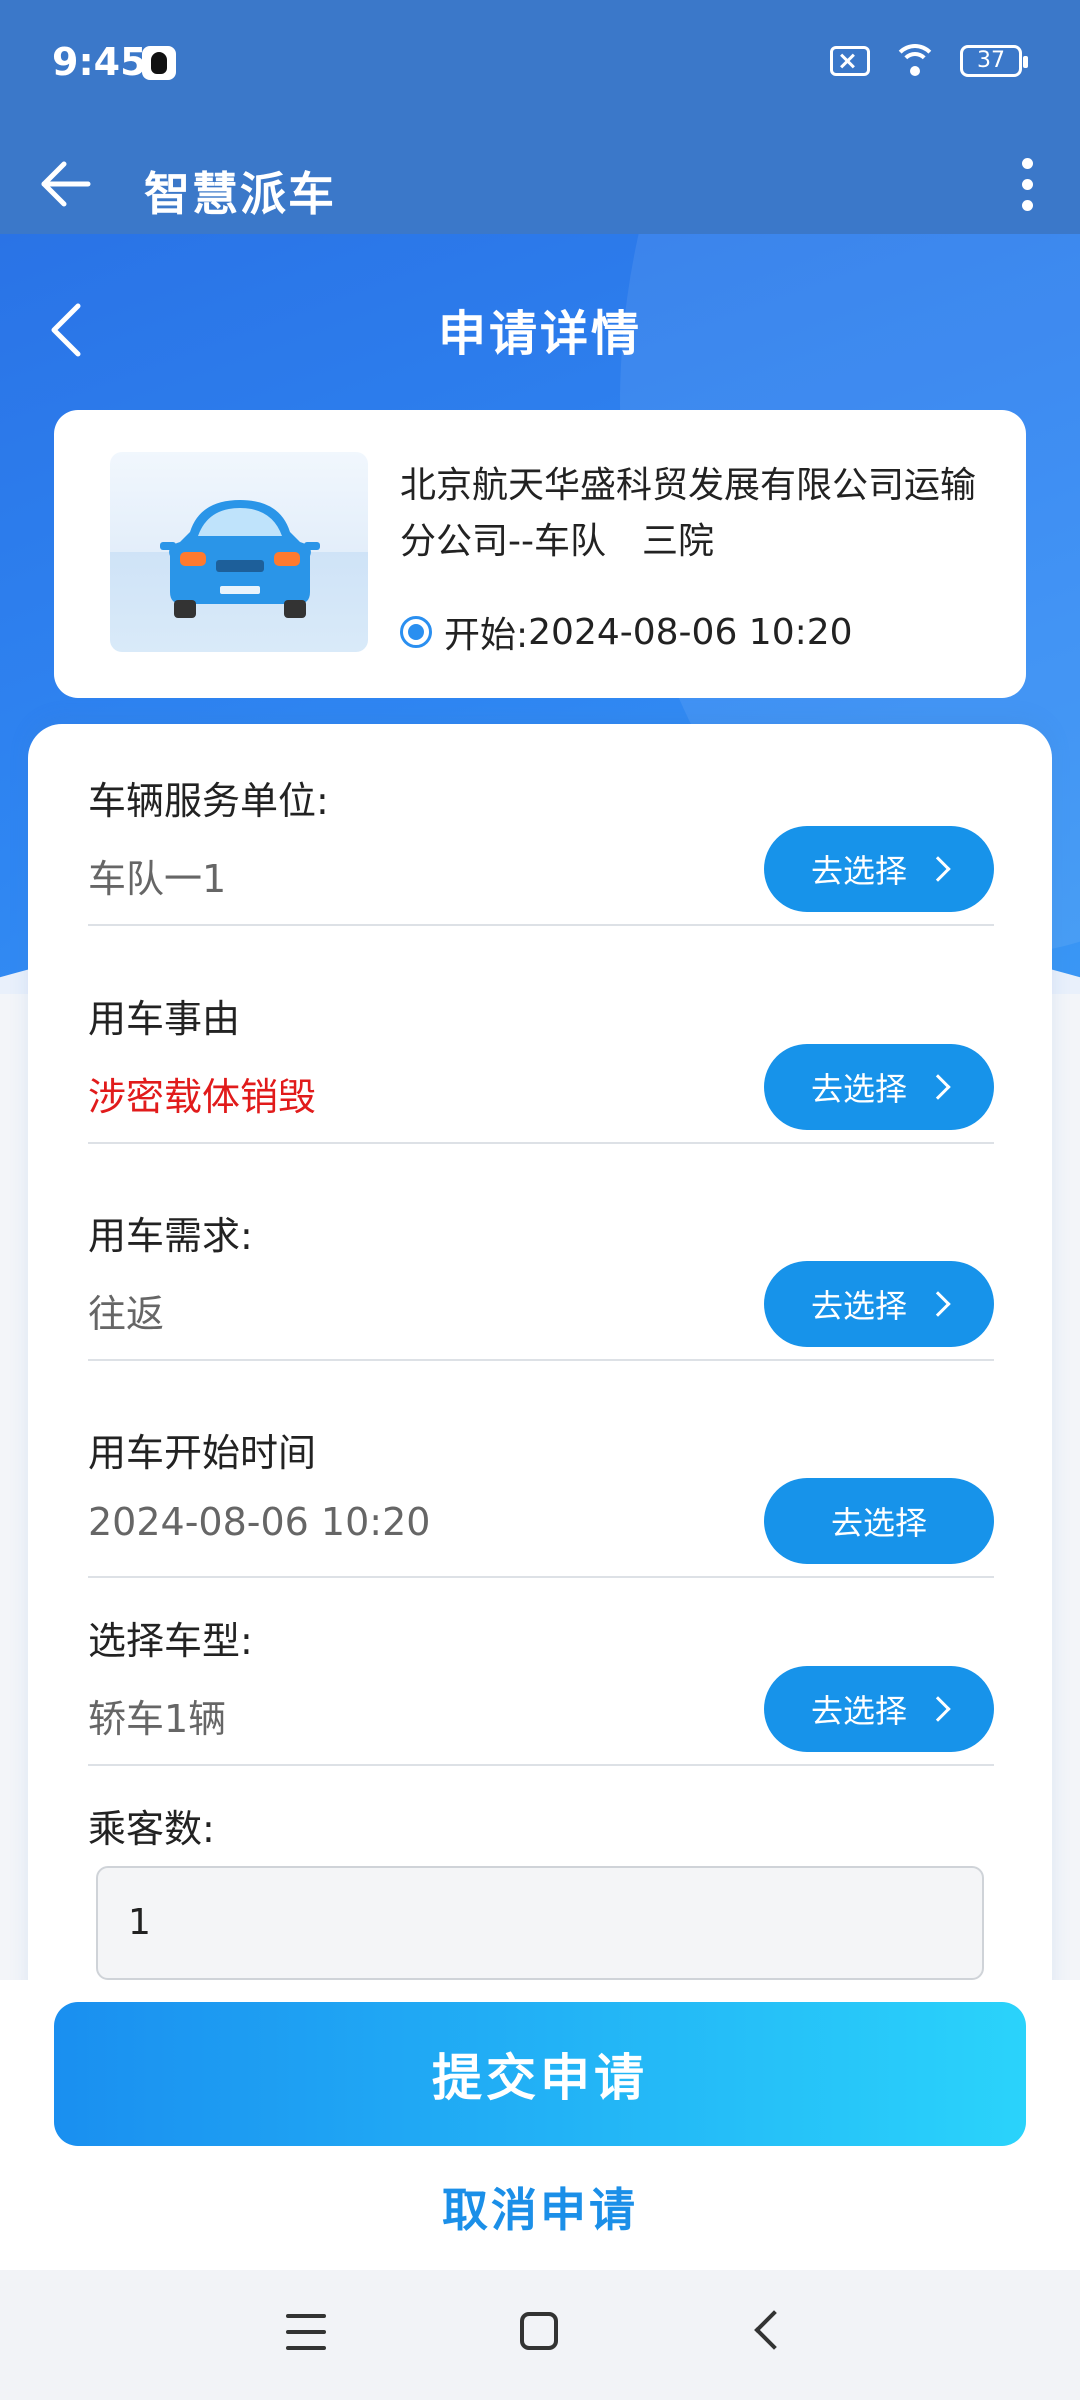 Image resolution: width=1080 pixels, height=2400 pixels. What do you see at coordinates (157, 879) in the screenshot?
I see `field-value: 车队一1` at bounding box center [157, 879].